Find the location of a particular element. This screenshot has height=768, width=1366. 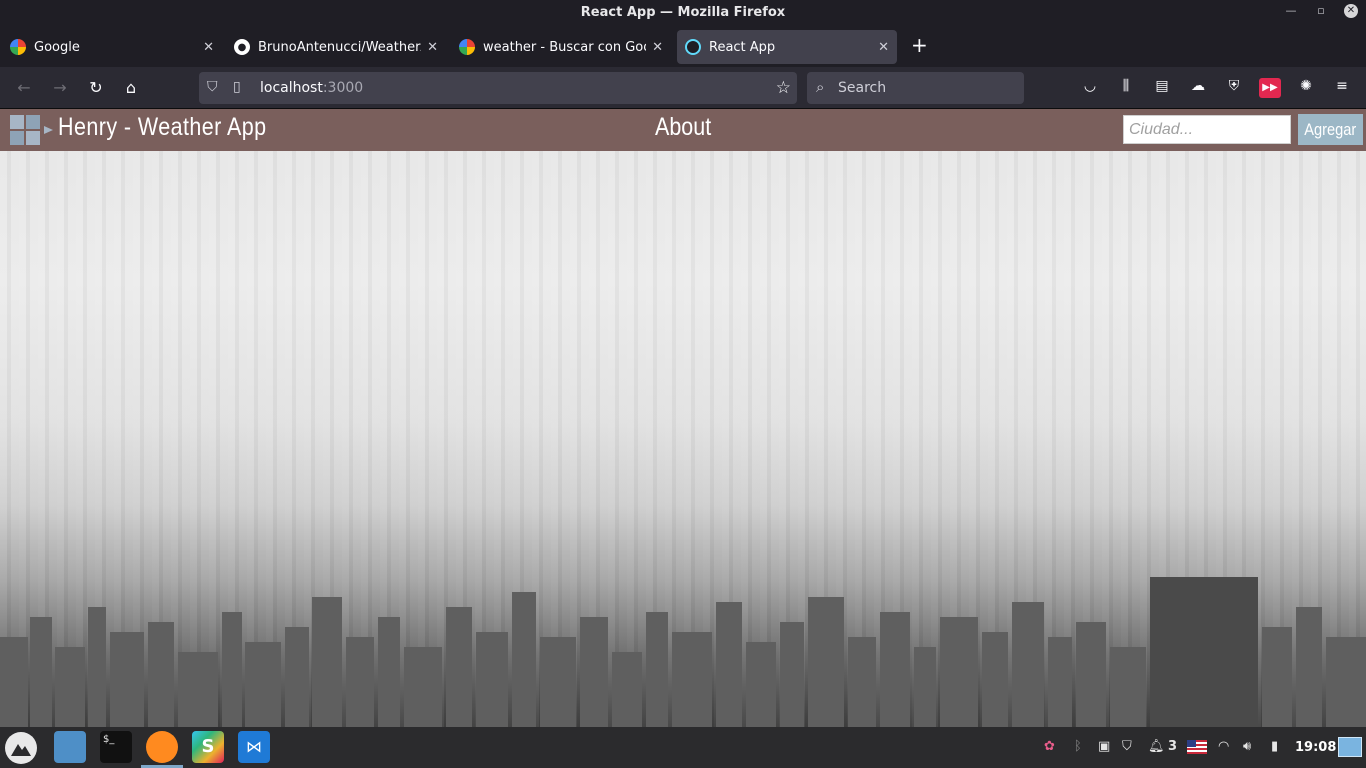

sidebar-icon: ▤ is located at coordinates (1162, 88).